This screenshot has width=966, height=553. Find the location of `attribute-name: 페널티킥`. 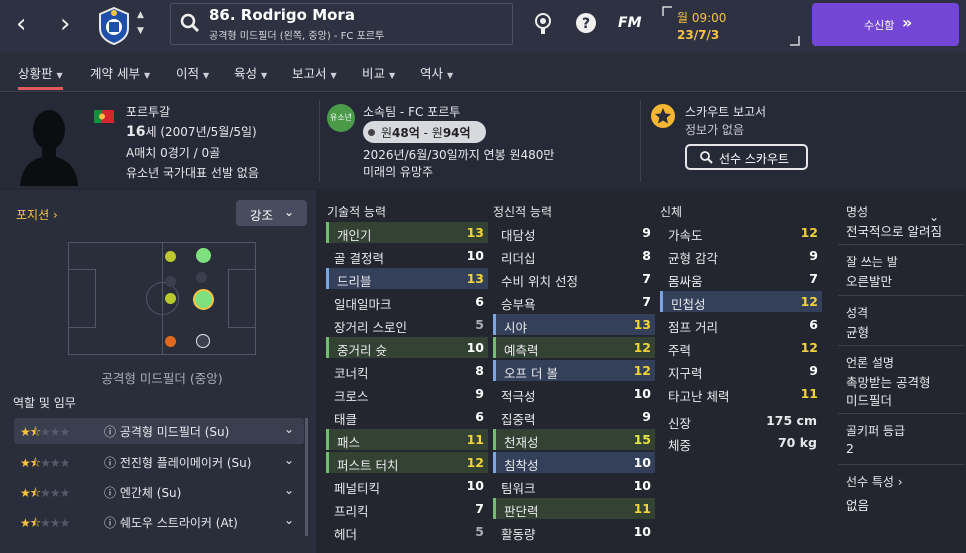

attribute-name: 페널티킥 is located at coordinates (357, 488).